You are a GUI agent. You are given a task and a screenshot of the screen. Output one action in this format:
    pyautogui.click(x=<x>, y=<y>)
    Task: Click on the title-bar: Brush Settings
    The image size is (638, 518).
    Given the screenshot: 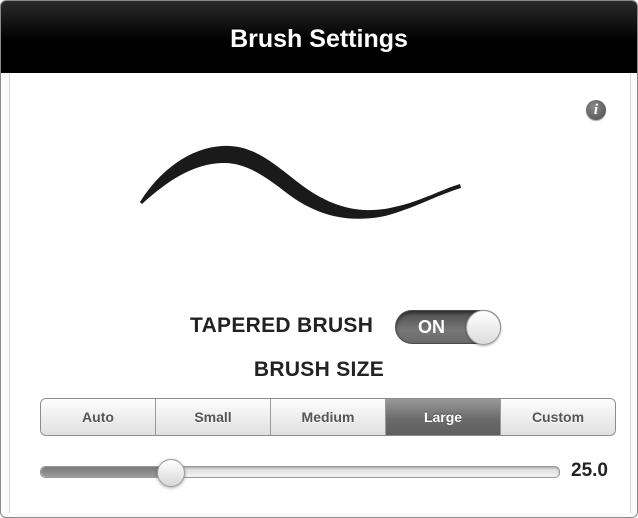 What is the action you would take?
    pyautogui.click(x=319, y=37)
    